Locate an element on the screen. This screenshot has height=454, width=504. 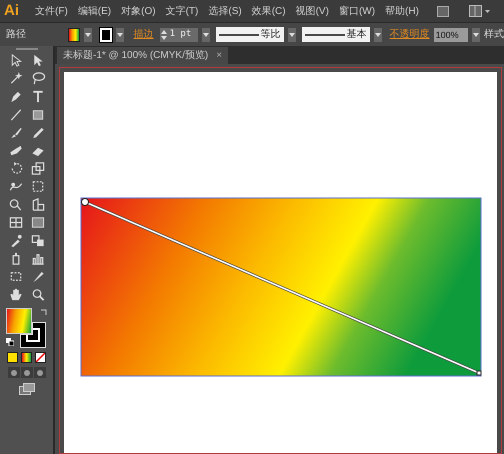
stroke-weight-dropdown is located at coordinates (206, 35).